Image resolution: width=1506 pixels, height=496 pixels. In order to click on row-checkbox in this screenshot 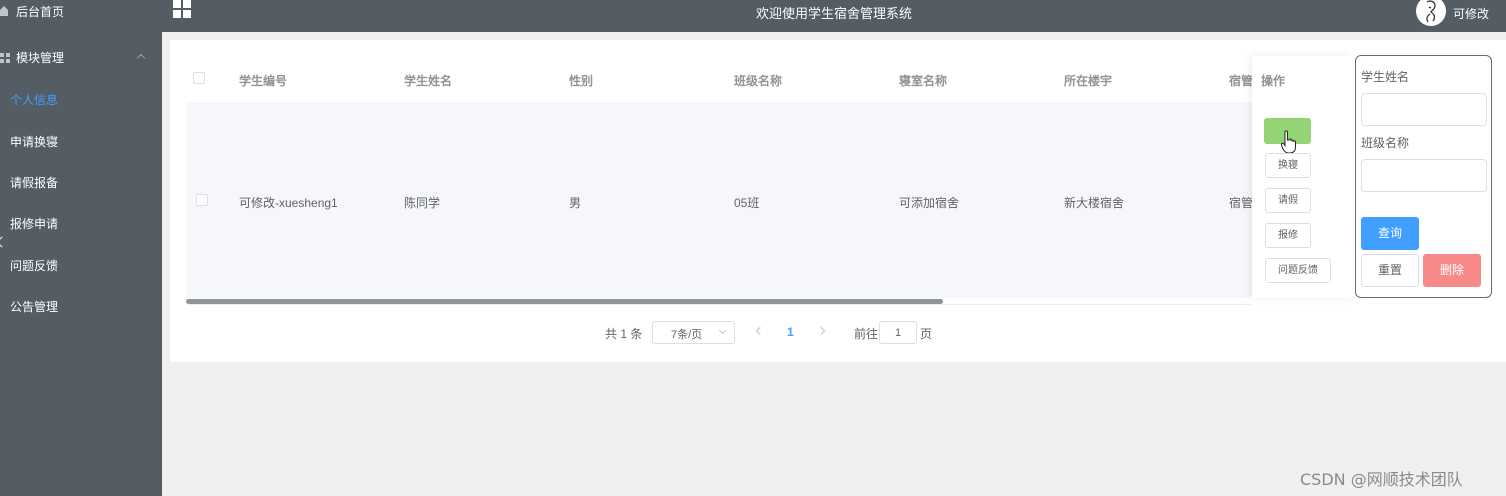, I will do `click(202, 200)`.